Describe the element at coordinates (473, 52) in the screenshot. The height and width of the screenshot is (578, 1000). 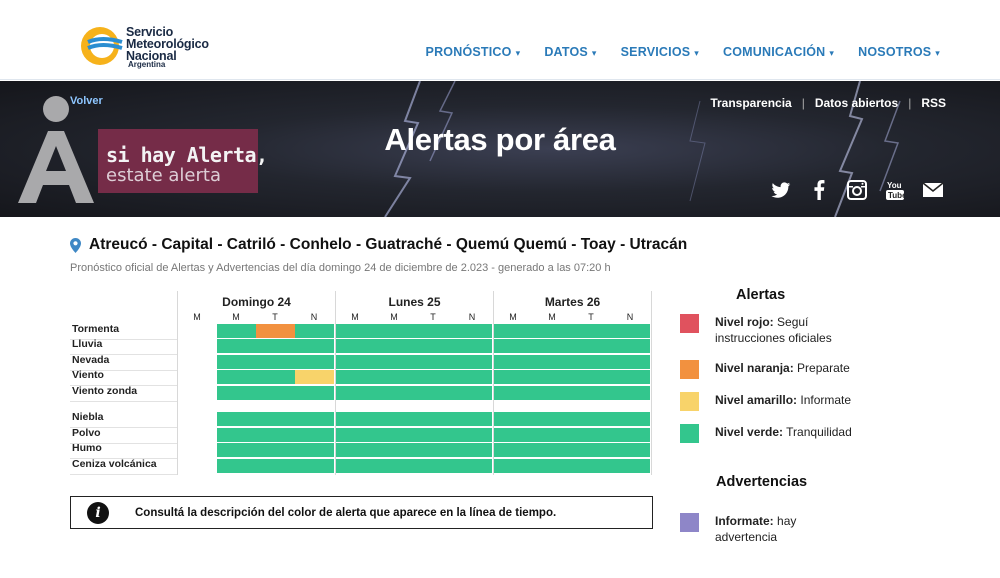
I see `nav-pronostico: PRONÓSTICO ▾` at that location.